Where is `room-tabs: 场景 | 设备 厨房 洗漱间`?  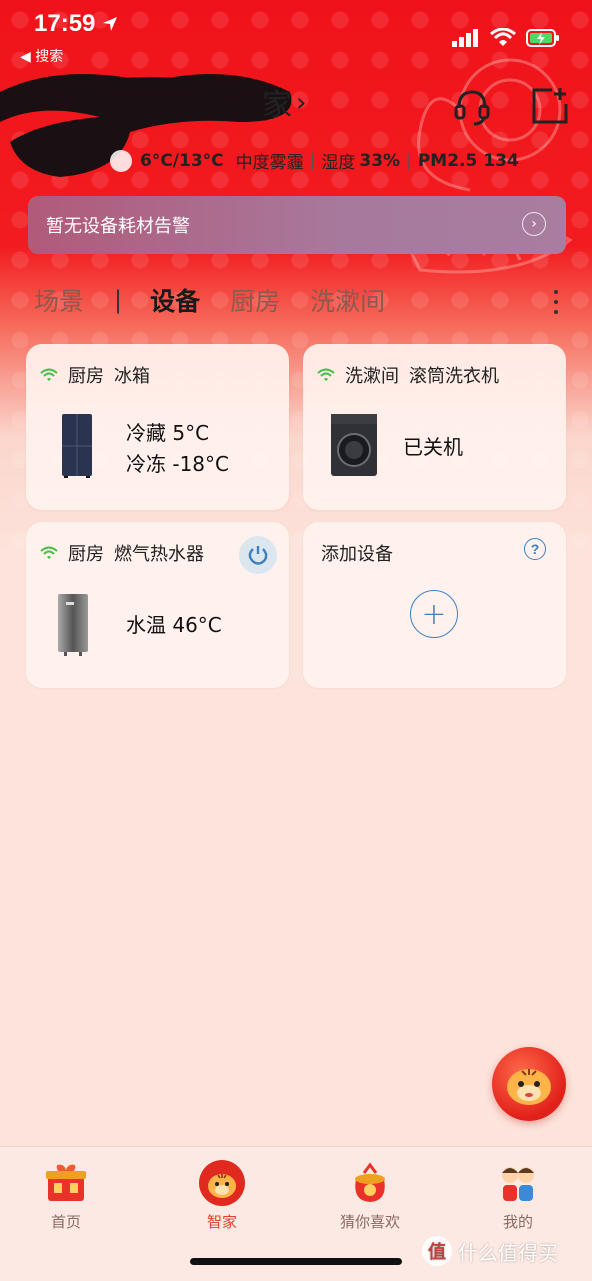
room-tabs: 场景 | 设备 厨房 洗漱间 is located at coordinates (224, 300).